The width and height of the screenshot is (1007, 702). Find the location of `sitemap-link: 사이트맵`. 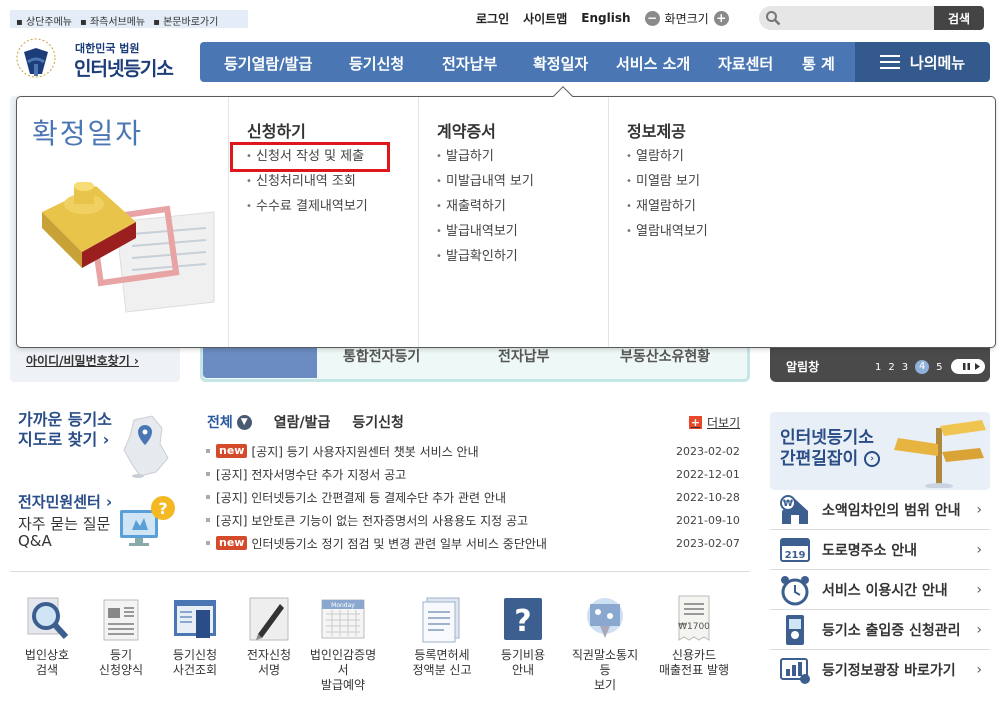

sitemap-link: 사이트맵 is located at coordinates (545, 18).